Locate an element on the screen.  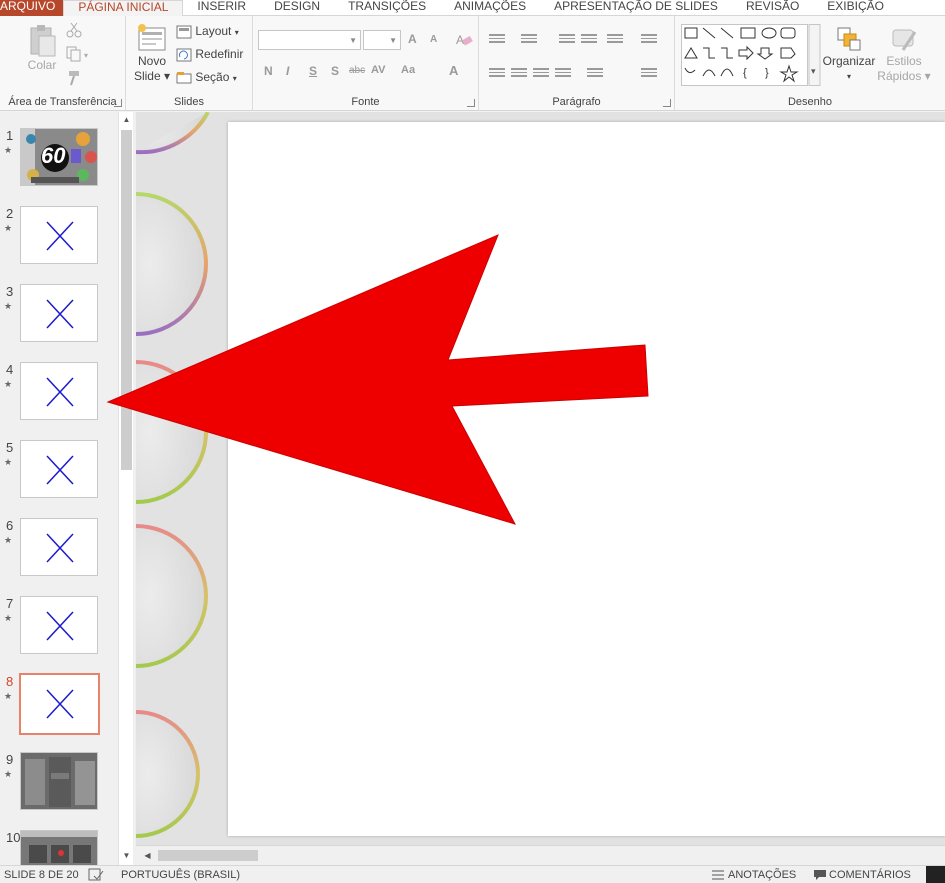
shadow-button: S is located at coordinates (335, 71).